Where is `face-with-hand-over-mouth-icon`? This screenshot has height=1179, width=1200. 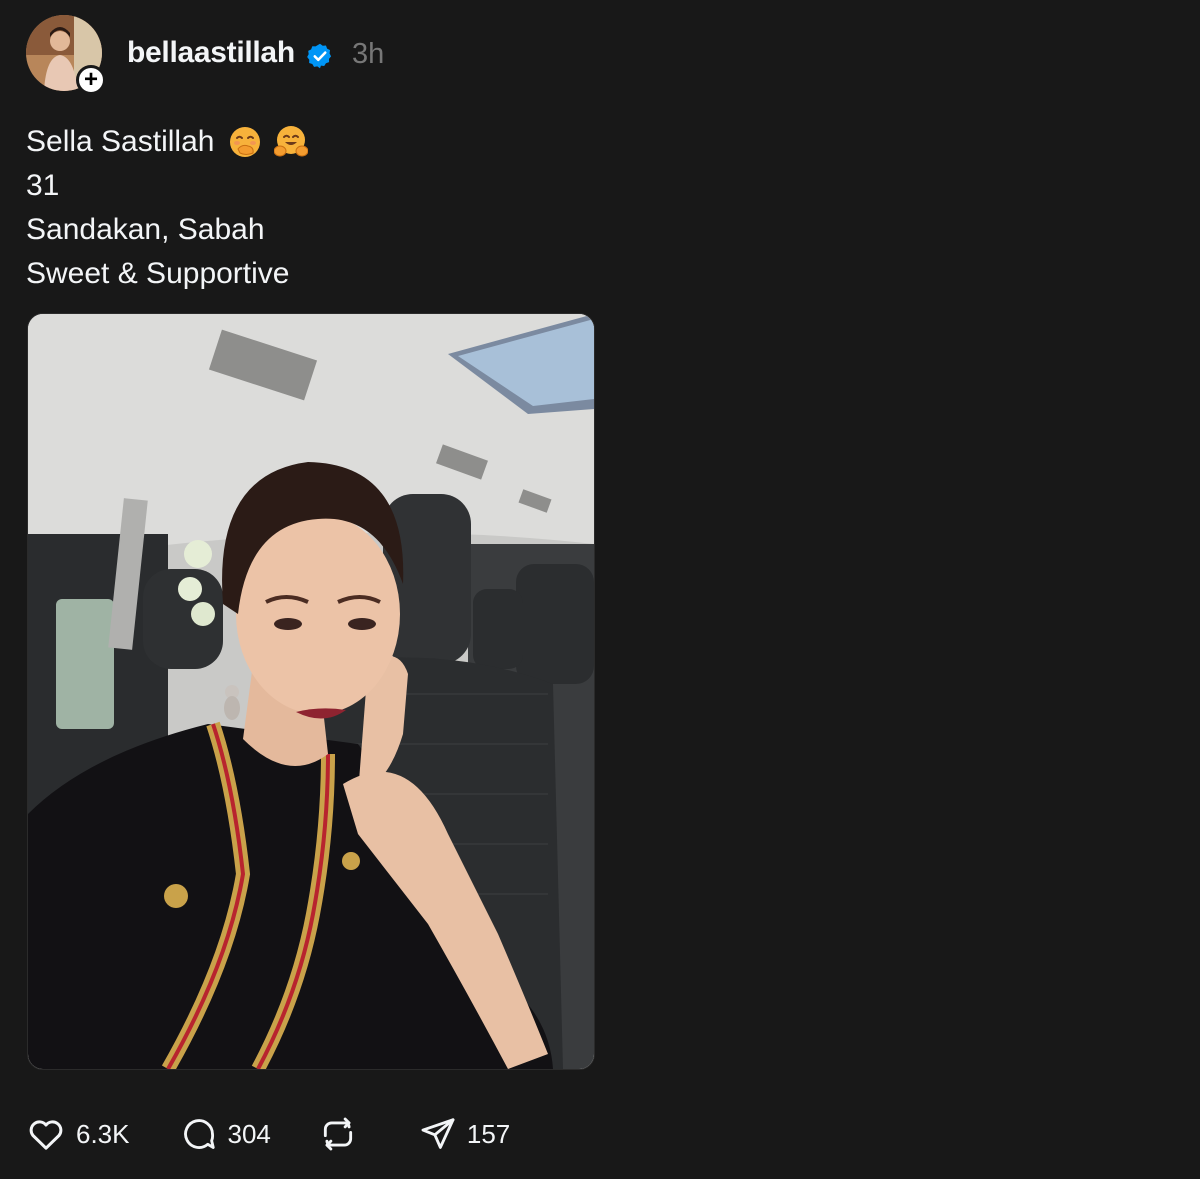
face-with-hand-over-mouth-icon is located at coordinates (245, 142).